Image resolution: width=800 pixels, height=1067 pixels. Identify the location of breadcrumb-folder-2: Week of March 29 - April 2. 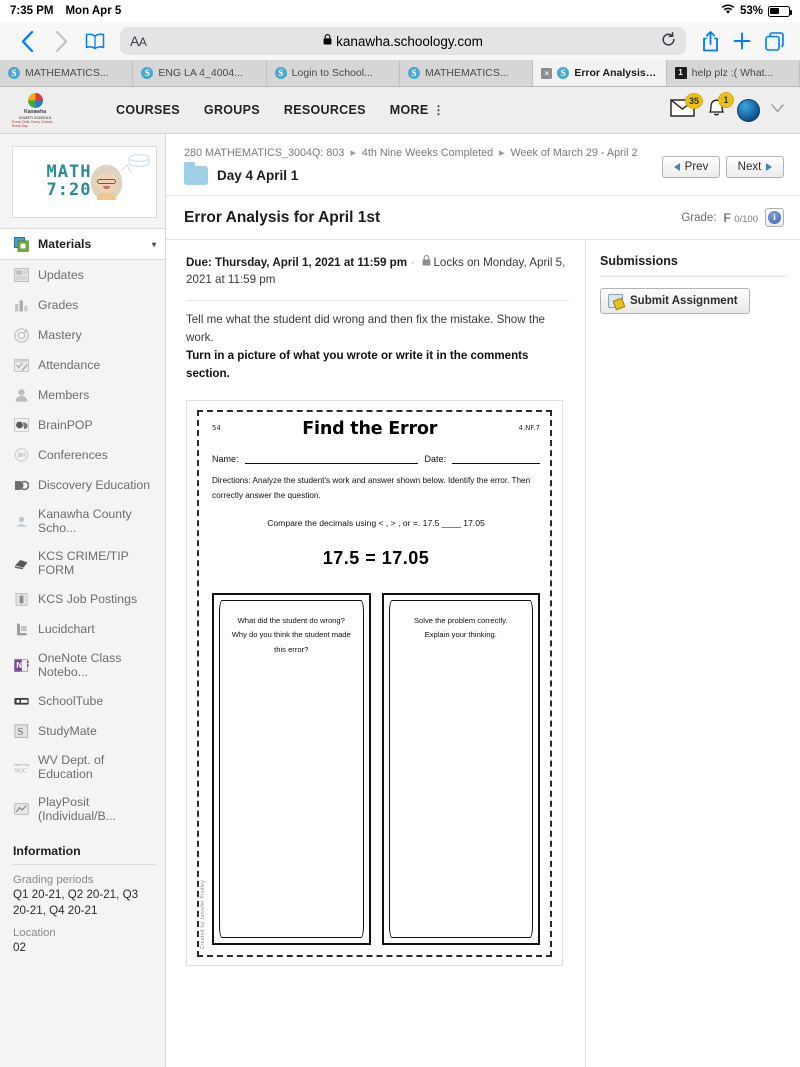
(574, 153).